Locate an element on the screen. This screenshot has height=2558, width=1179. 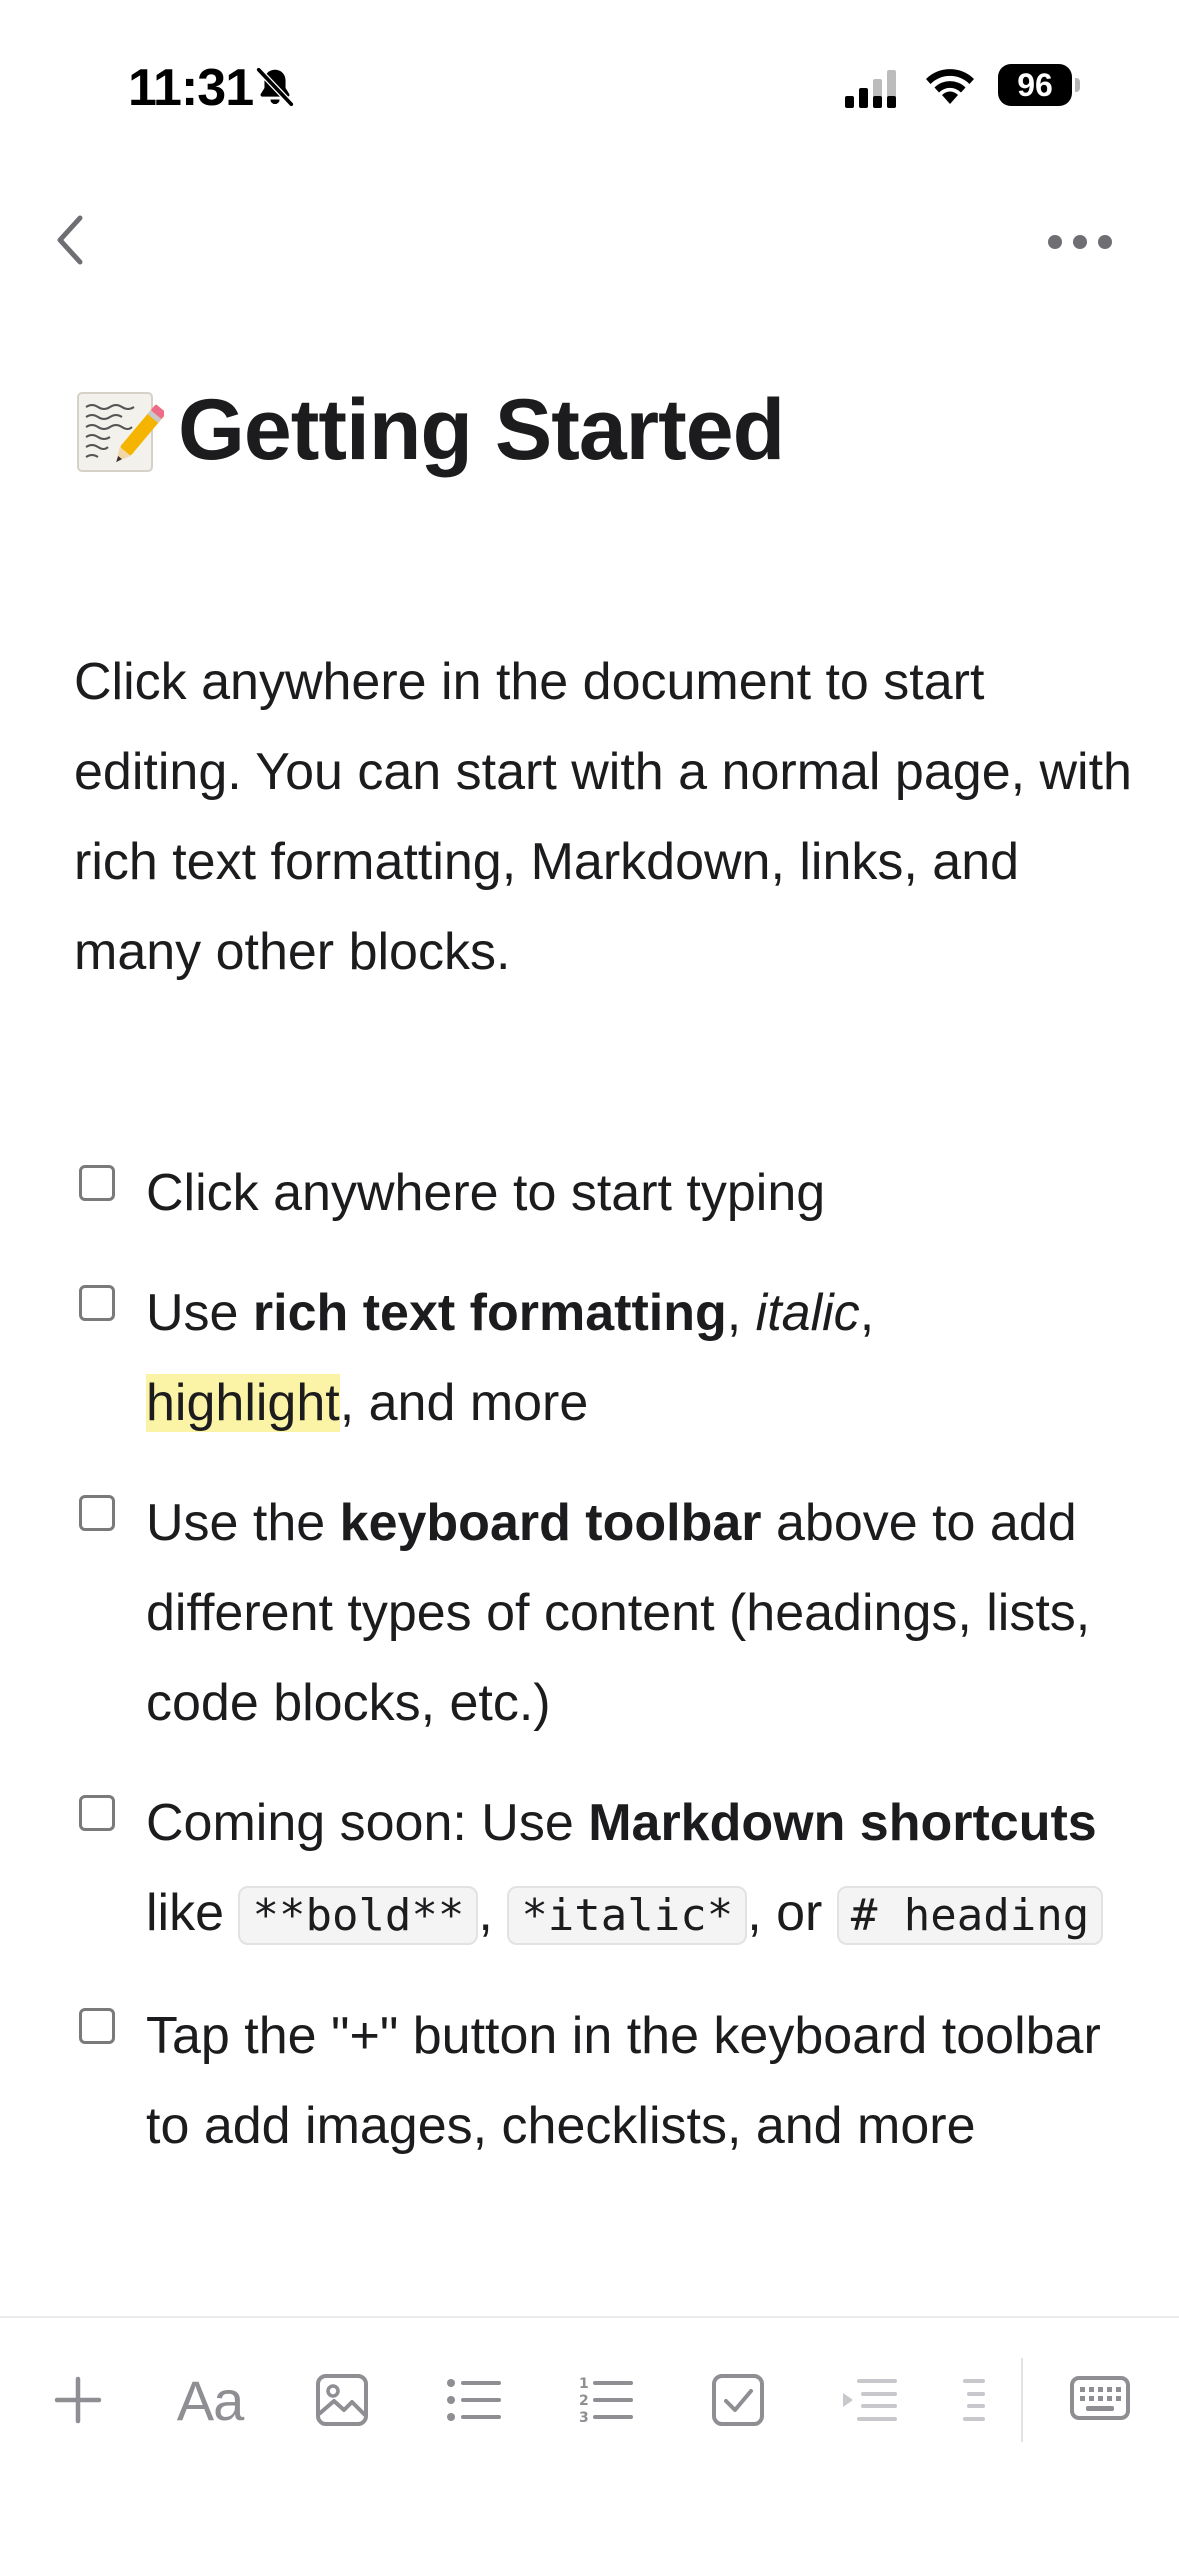
keyboard-toolbar: Aa 1 2 3 is located at coordinates (589, 2437).